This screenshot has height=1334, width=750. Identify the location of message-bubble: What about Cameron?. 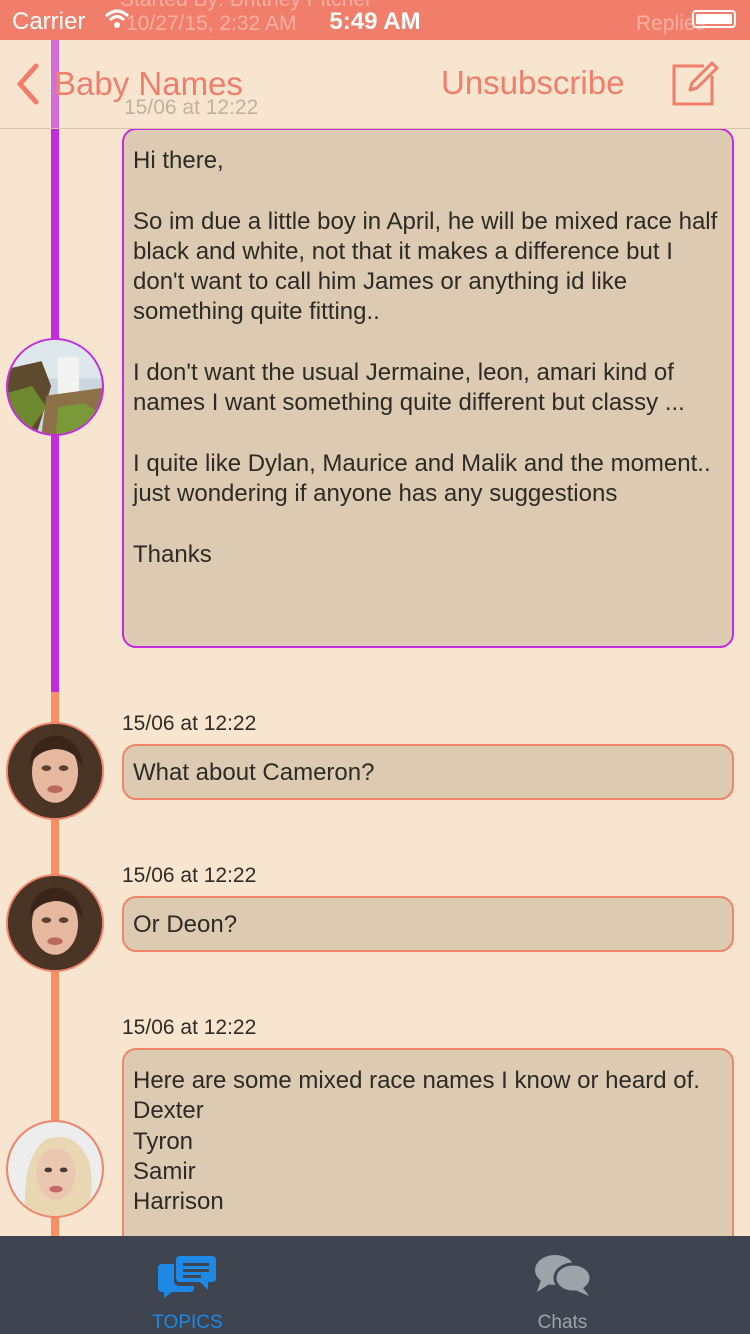
(428, 772).